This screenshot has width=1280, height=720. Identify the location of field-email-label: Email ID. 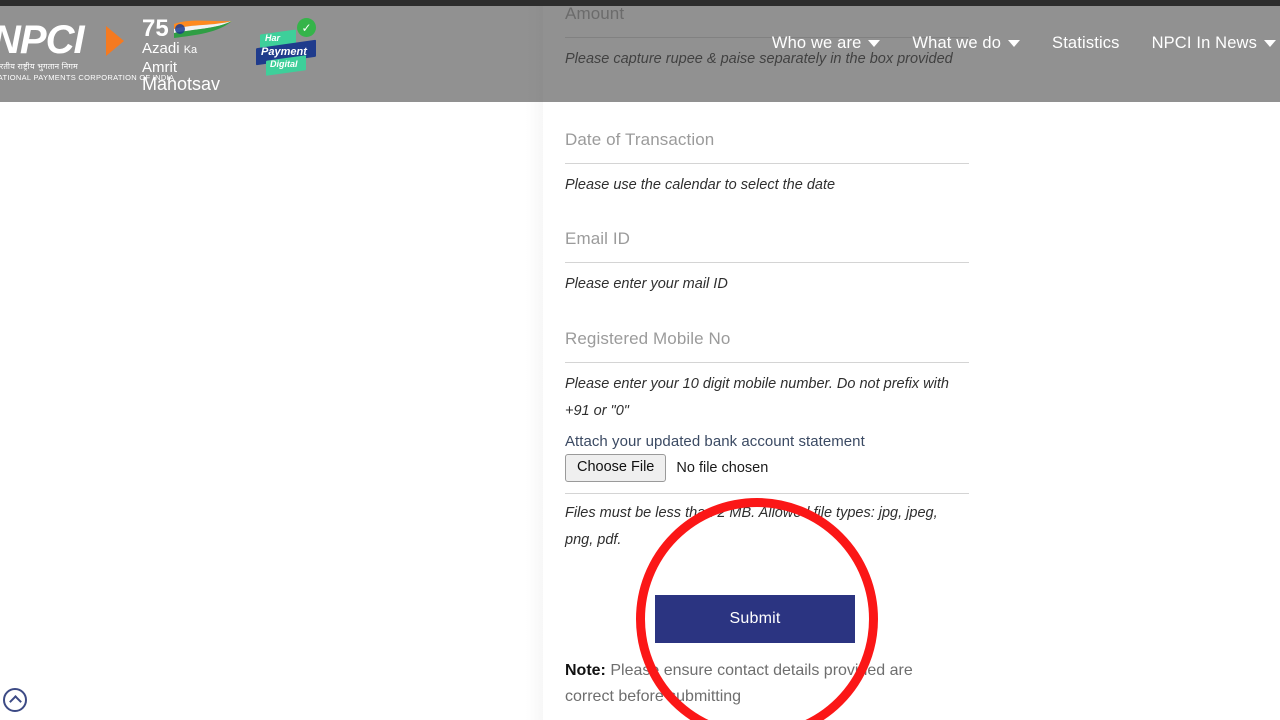
(598, 238).